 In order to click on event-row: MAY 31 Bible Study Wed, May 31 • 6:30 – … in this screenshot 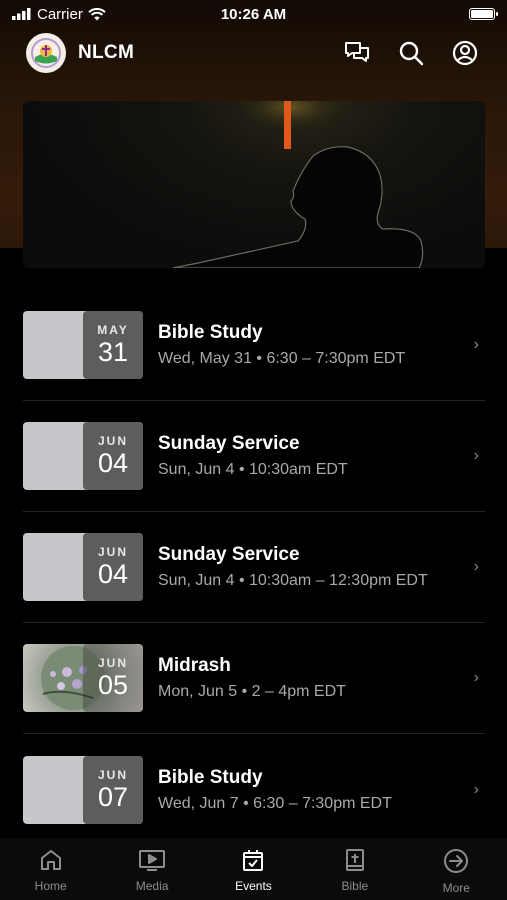, I will do `click(254, 345)`.